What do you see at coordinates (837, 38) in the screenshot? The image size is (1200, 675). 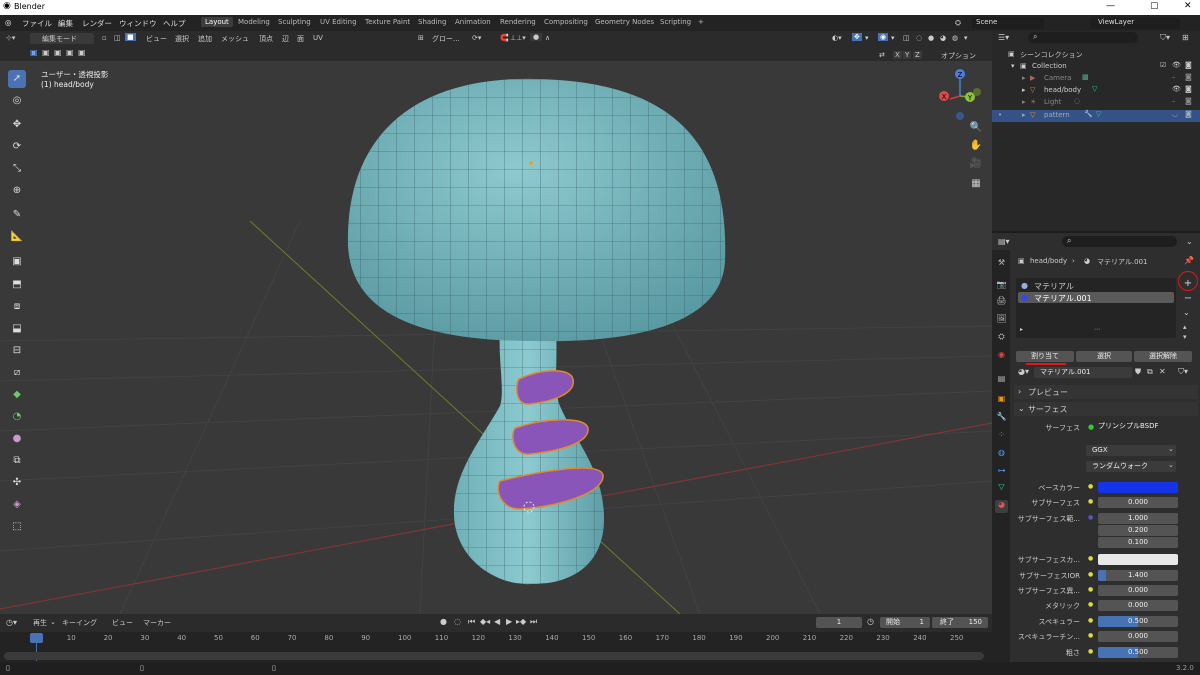 I see `visibility-icon: ◐▾` at bounding box center [837, 38].